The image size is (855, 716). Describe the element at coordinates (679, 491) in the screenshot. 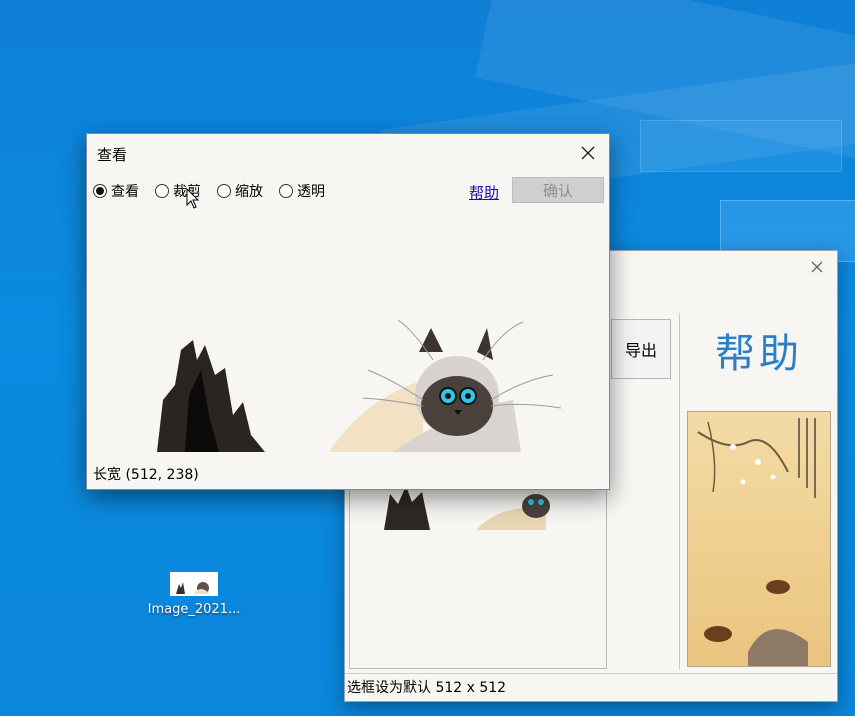

I see `panel-divider` at that location.